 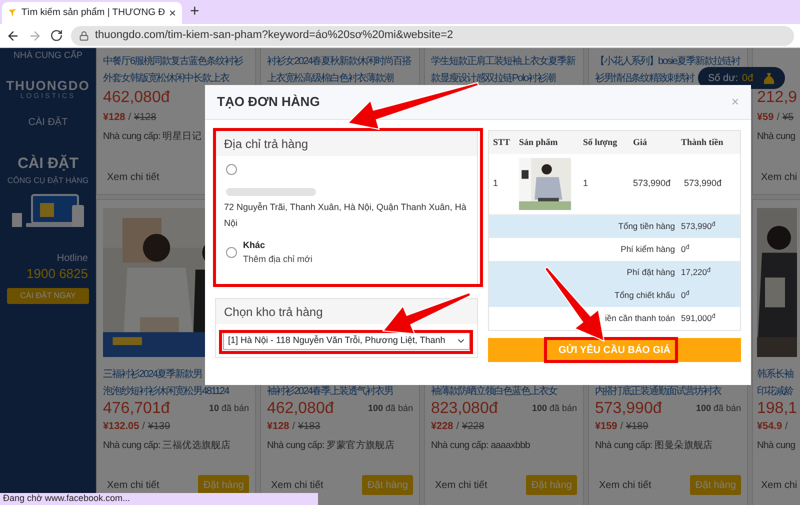 I want to click on sidebar-label: NHÀ CUNG CẤP, so click(x=47, y=55).